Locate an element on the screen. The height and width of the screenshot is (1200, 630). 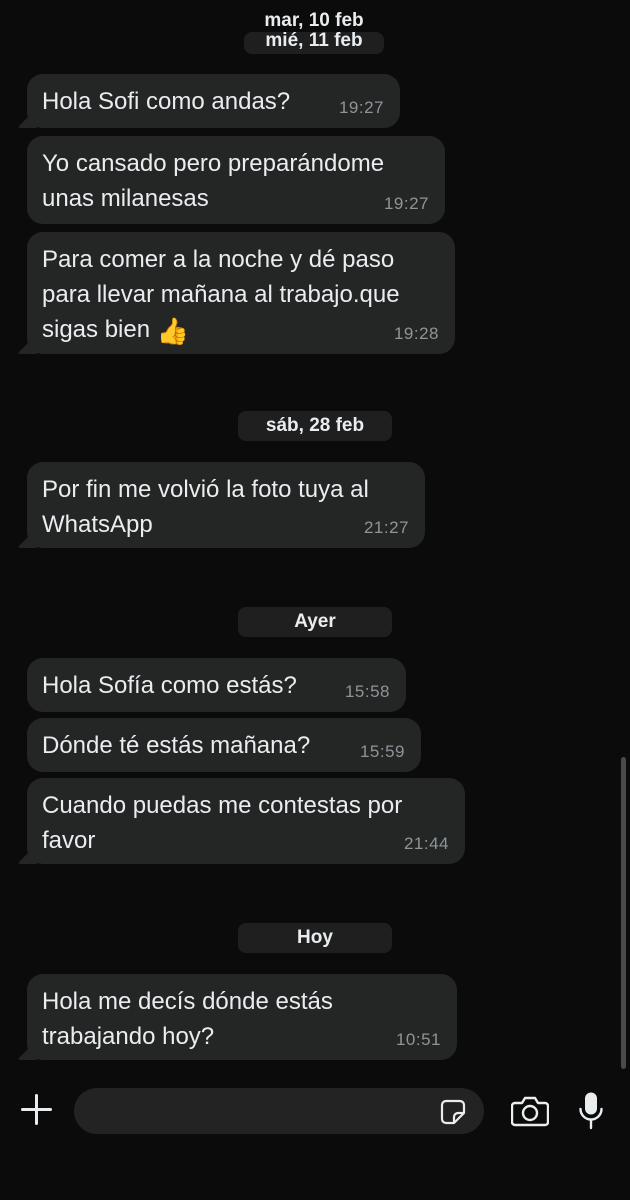
message-bubble: Hola Sofía como estás? 15:58 is located at coordinates (216, 685).